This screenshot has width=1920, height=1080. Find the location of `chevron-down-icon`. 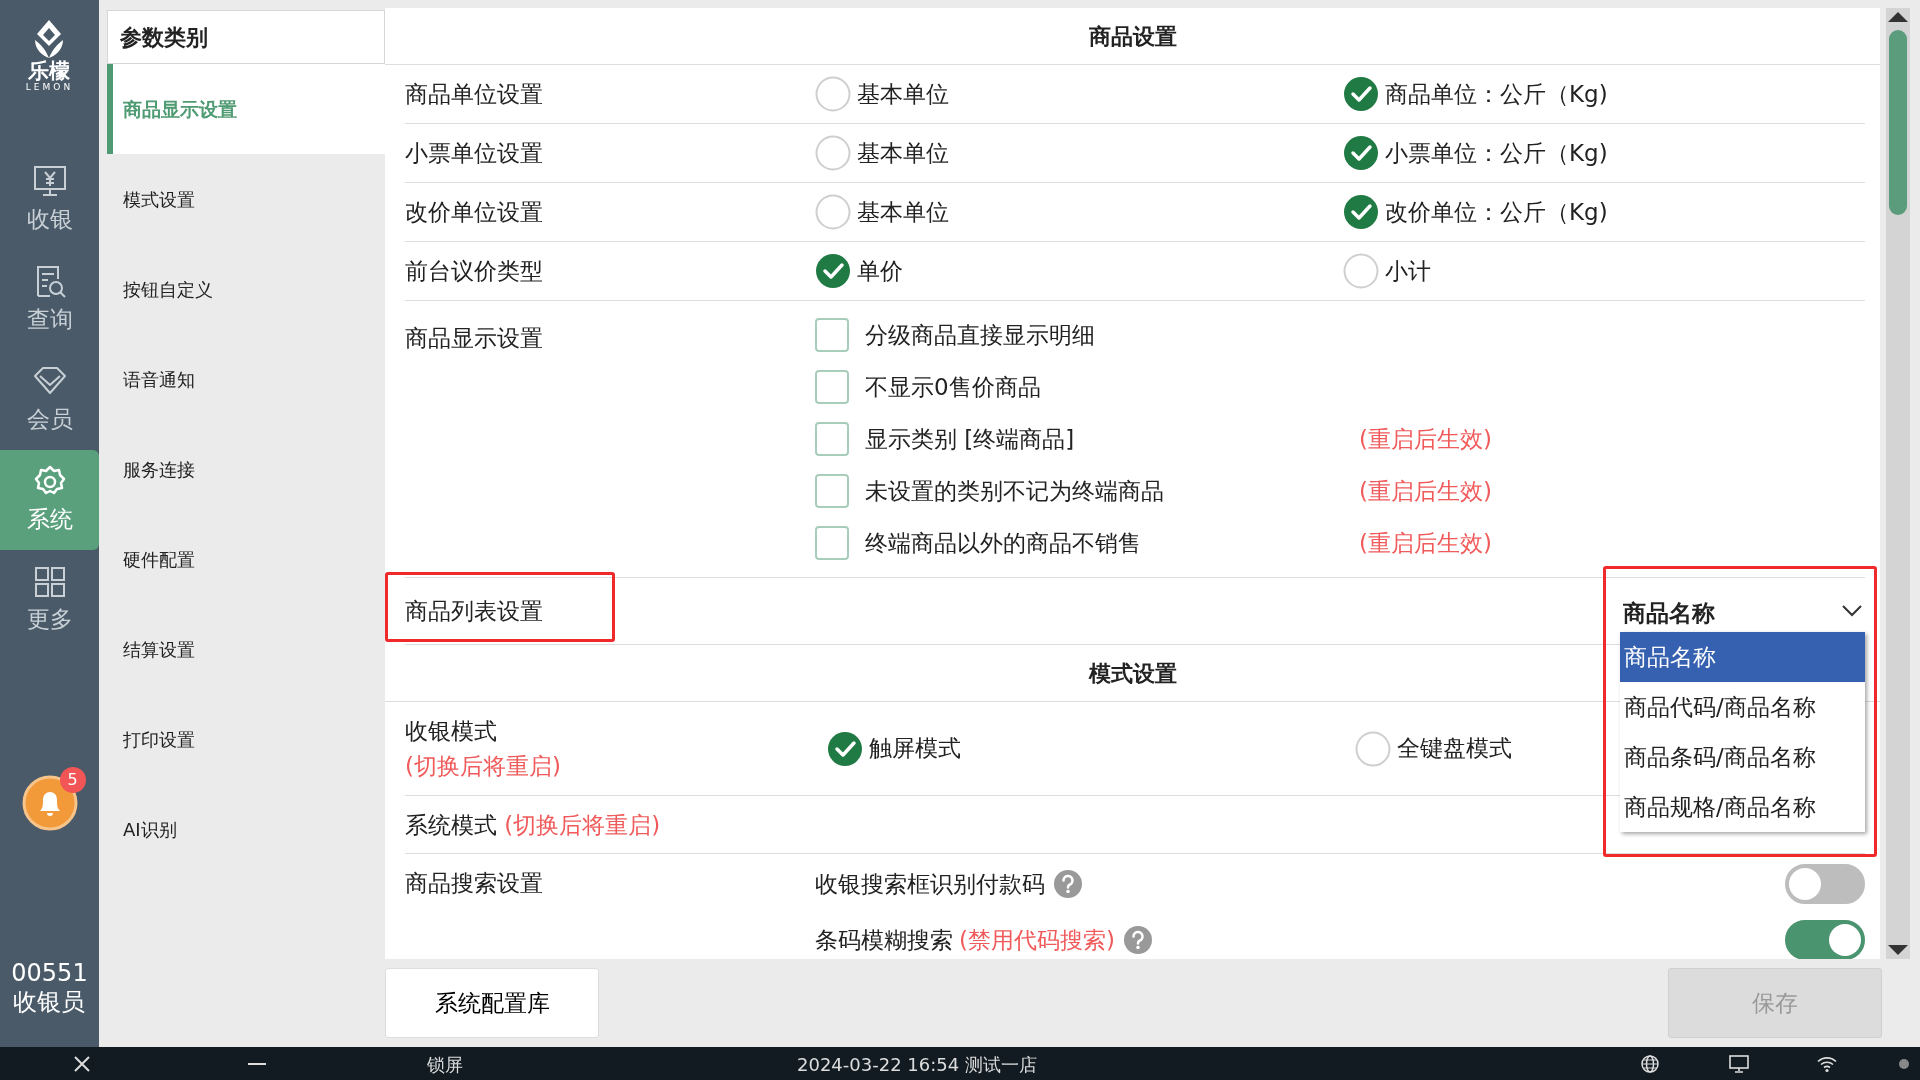

chevron-down-icon is located at coordinates (1852, 610).